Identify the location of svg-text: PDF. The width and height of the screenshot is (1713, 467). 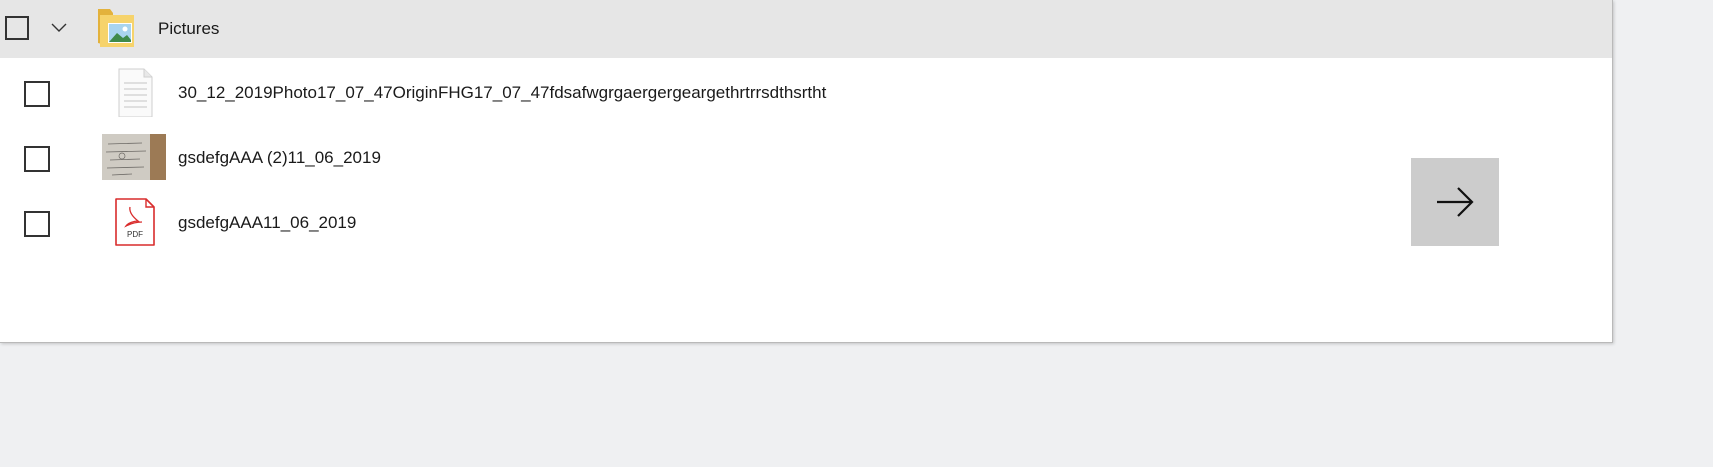
(135, 234).